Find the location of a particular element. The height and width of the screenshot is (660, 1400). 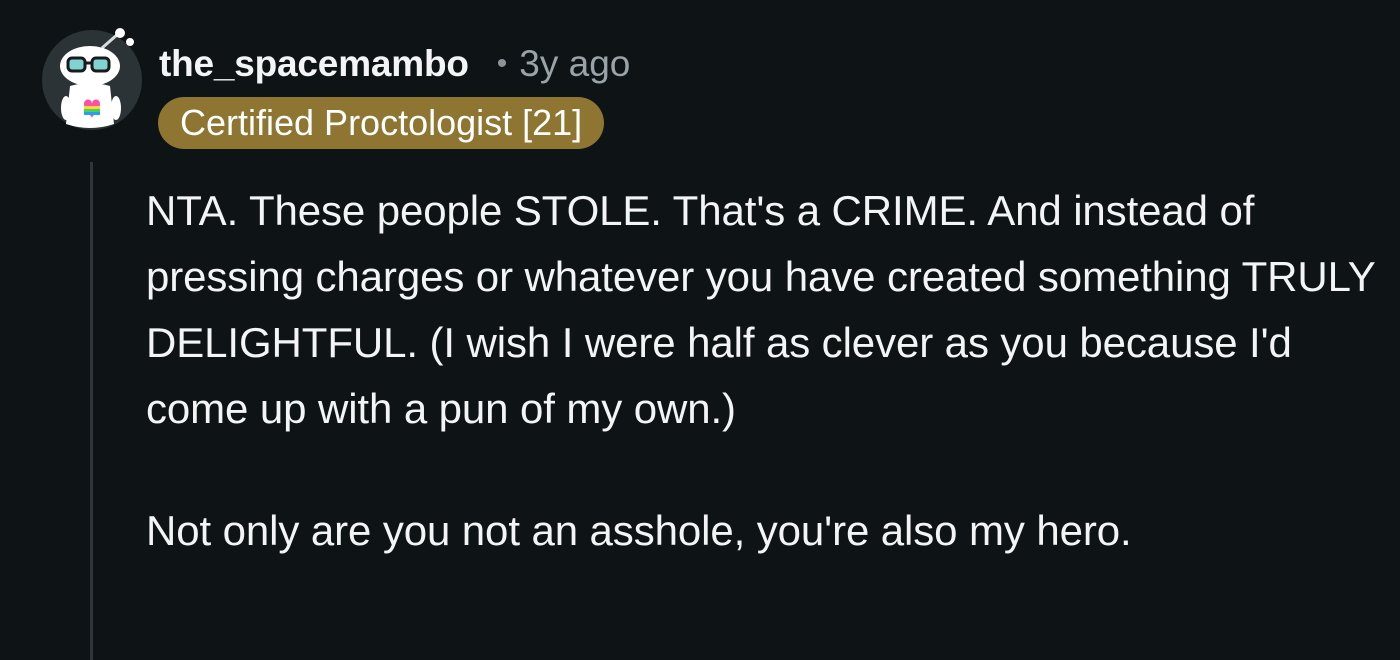

username-link: the_spacemambo is located at coordinates (314, 64).